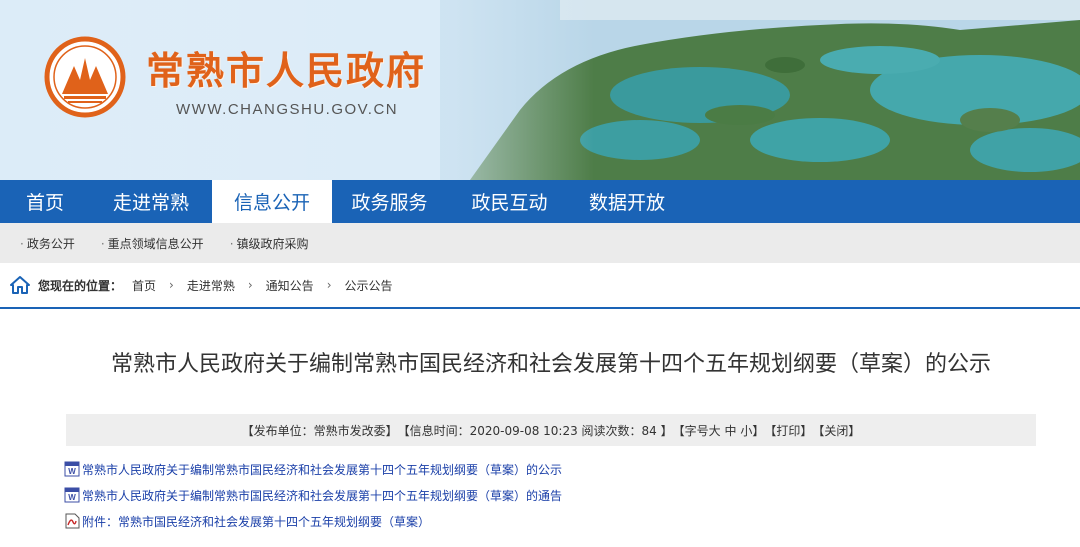 This screenshot has height=547, width=1080. I want to click on font-size-large-button: 大, so click(715, 430).